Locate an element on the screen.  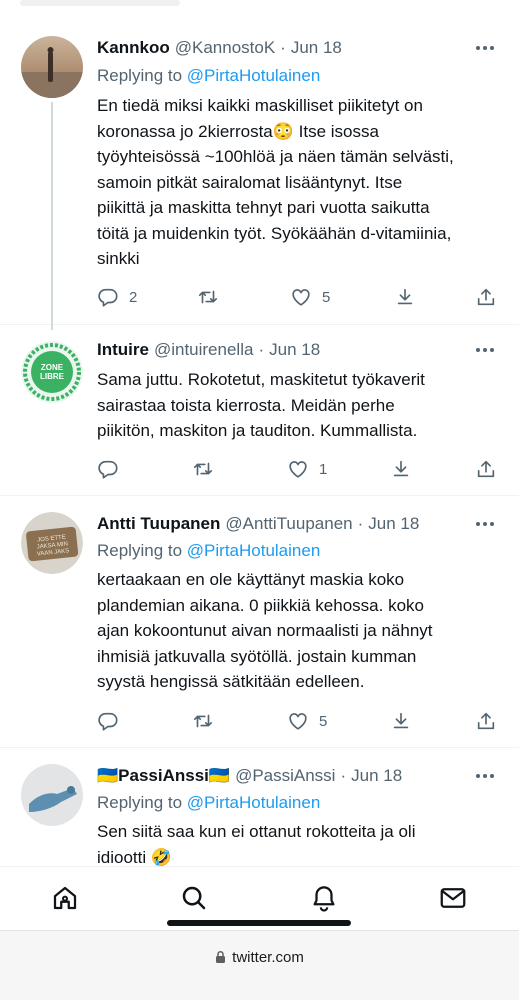
messages-icon is located at coordinates (453, 898).